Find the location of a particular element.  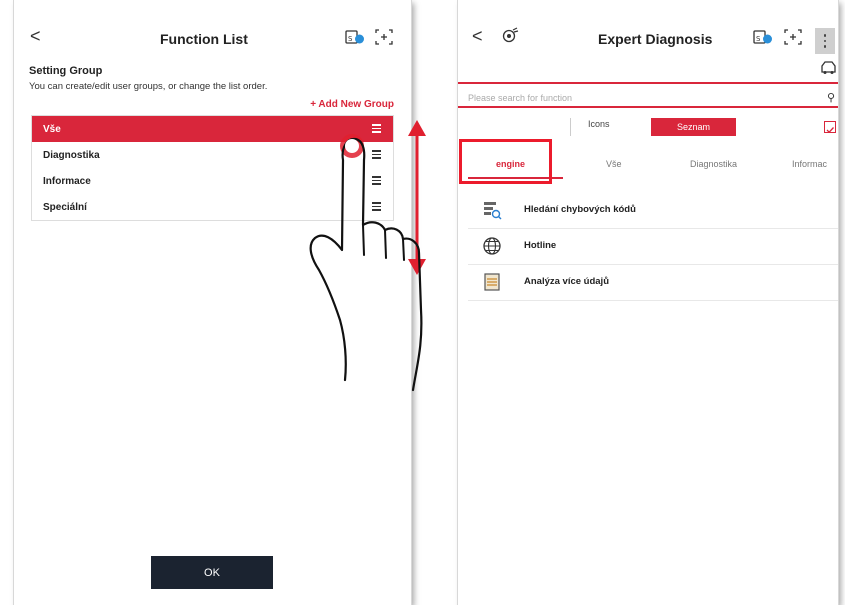

group-label: Informace is located at coordinates (67, 181).